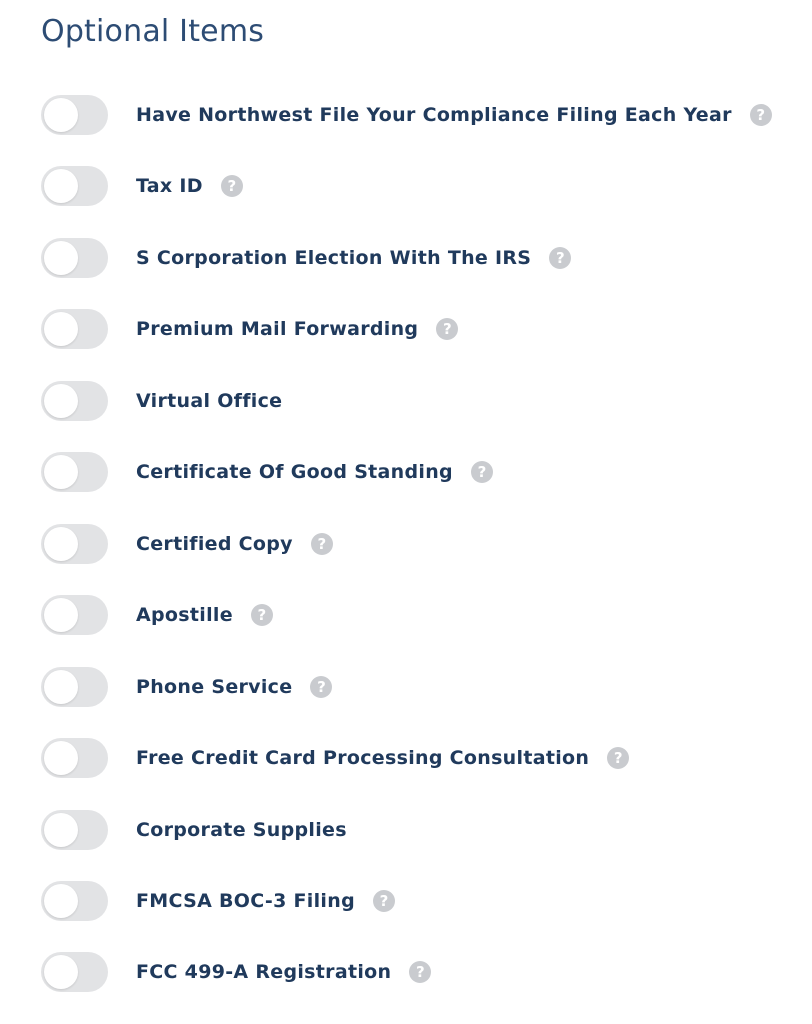  I want to click on optional-item: Premium Mail Forwarding?, so click(406, 329).